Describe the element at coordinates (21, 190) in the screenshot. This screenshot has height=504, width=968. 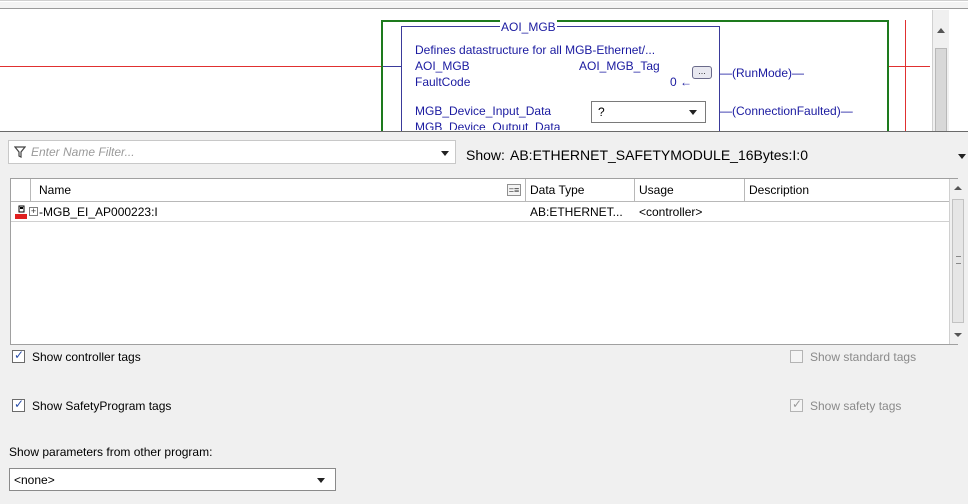
I see `header-marker-cell` at that location.